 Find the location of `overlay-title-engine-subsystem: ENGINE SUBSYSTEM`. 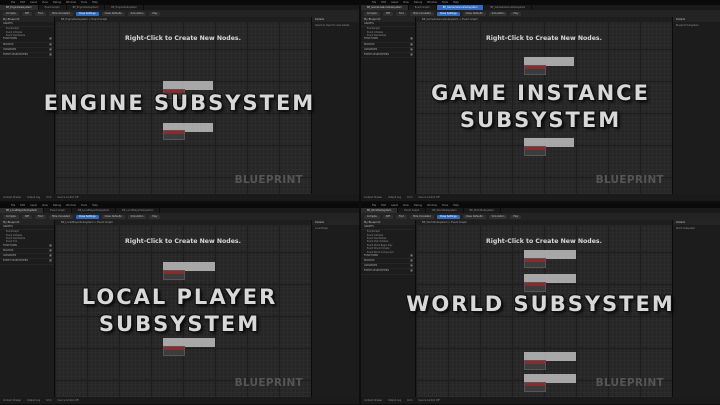

overlay-title-engine-subsystem: ENGINE SUBSYSTEM is located at coordinates (179, 103).